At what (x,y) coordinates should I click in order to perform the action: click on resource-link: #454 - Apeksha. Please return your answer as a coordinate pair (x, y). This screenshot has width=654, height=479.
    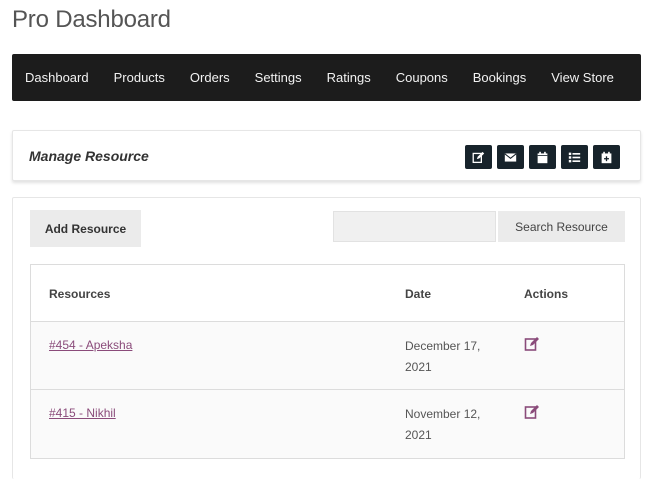
    Looking at the image, I should click on (90, 345).